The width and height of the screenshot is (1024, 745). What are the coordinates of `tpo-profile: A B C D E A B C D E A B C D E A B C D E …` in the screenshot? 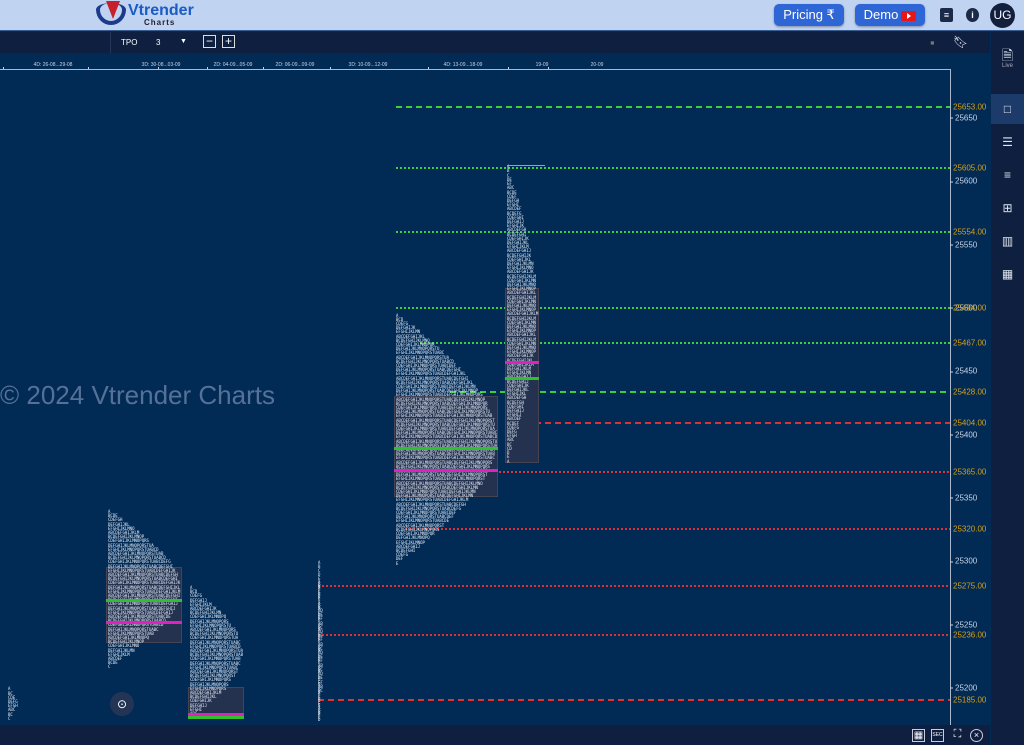 It's located at (319, 640).